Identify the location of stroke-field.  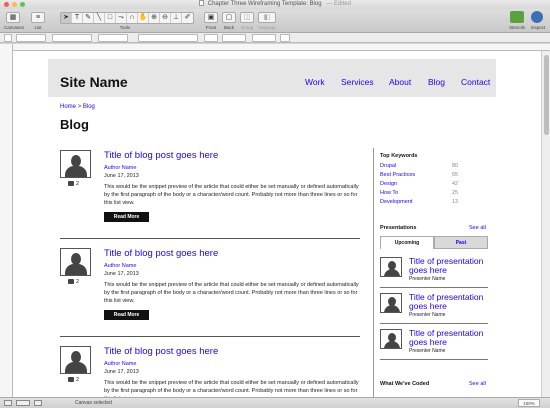
(113, 38).